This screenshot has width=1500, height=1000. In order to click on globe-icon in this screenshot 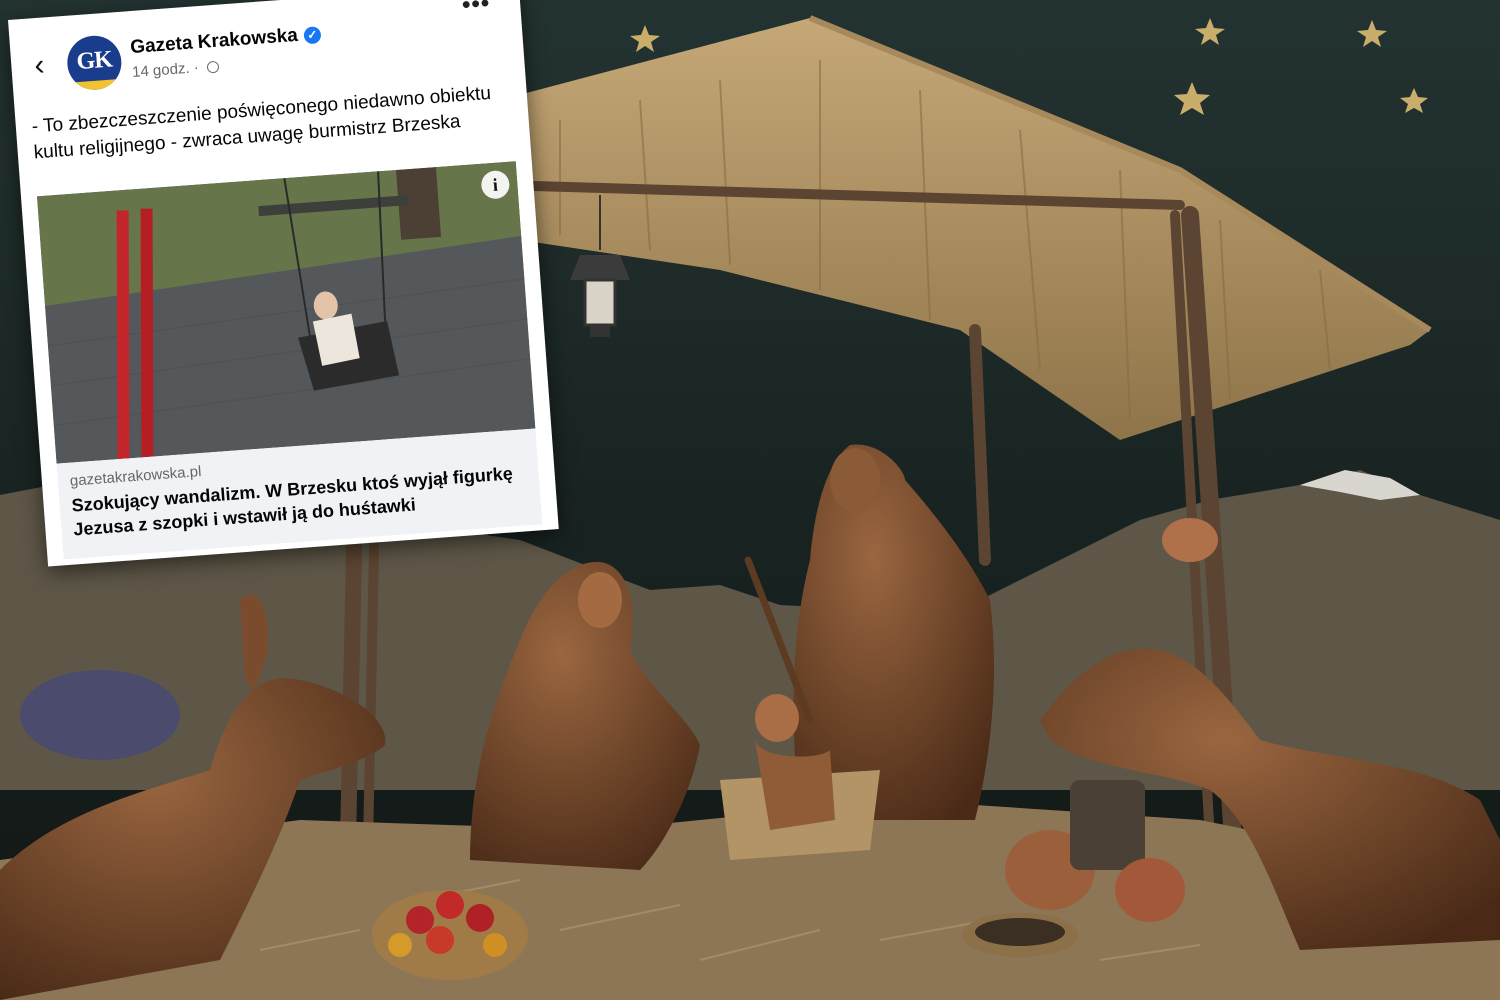, I will do `click(213, 67)`.